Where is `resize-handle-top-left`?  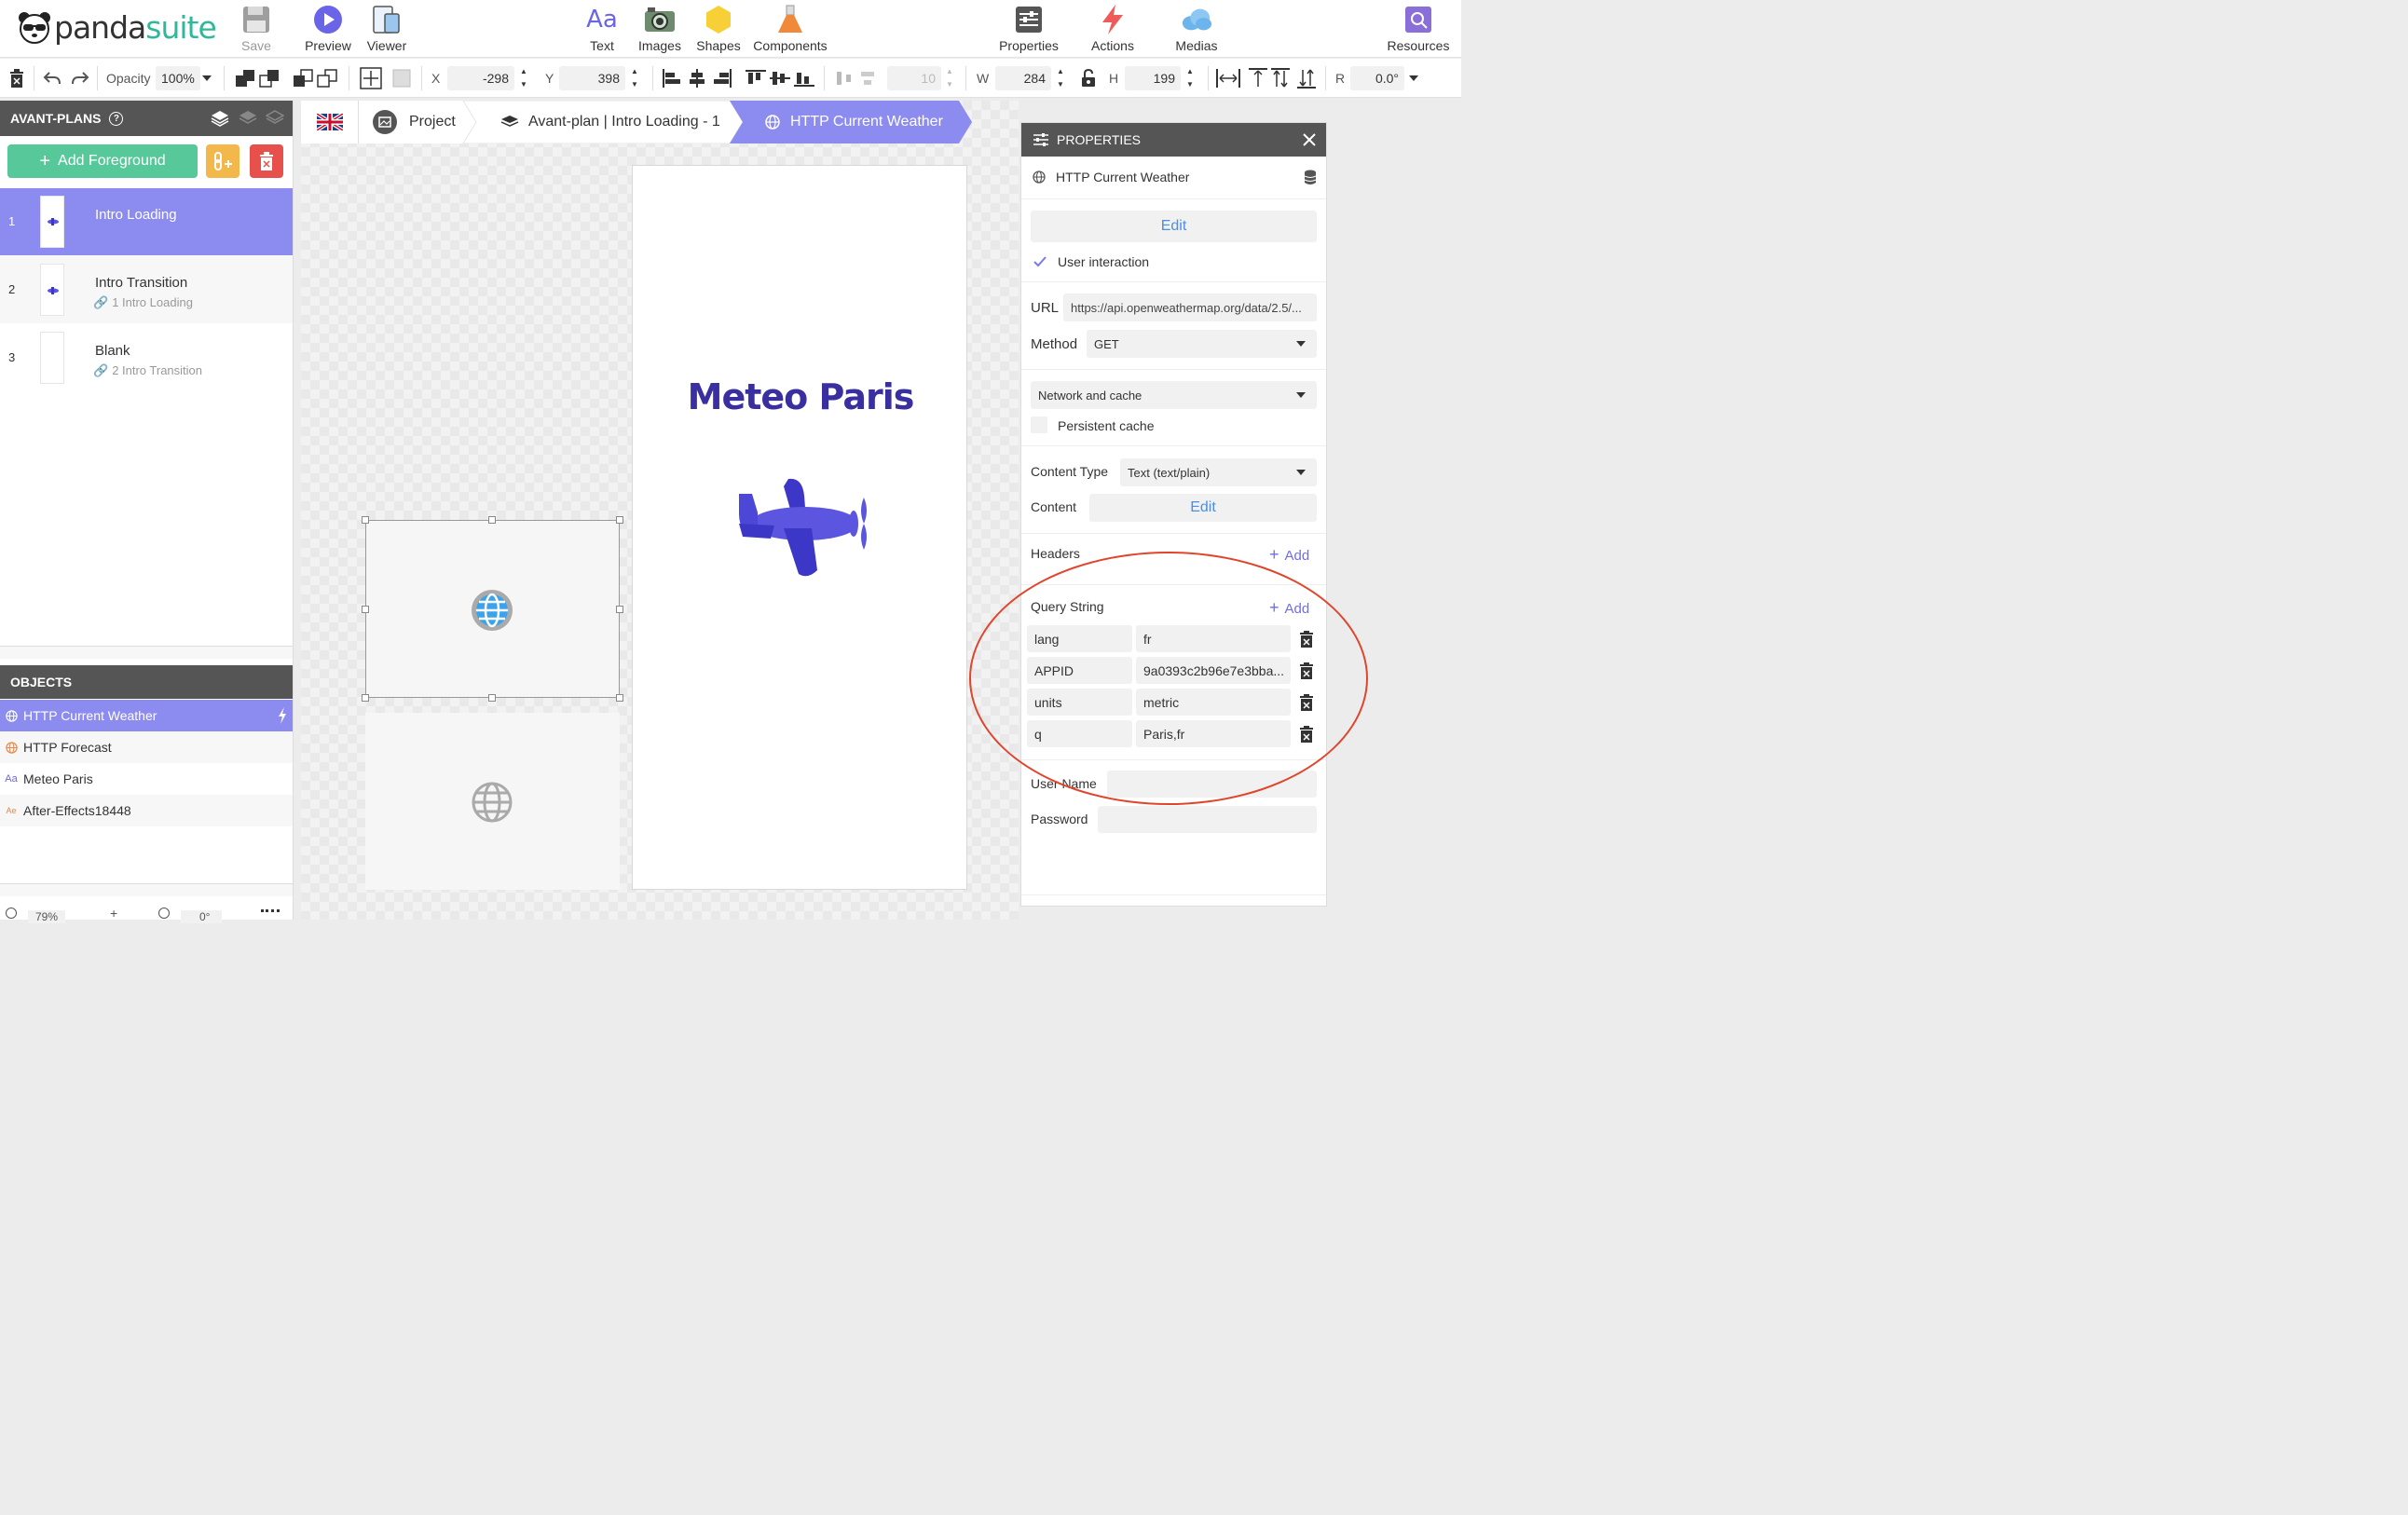
resize-handle-top-left is located at coordinates (365, 520).